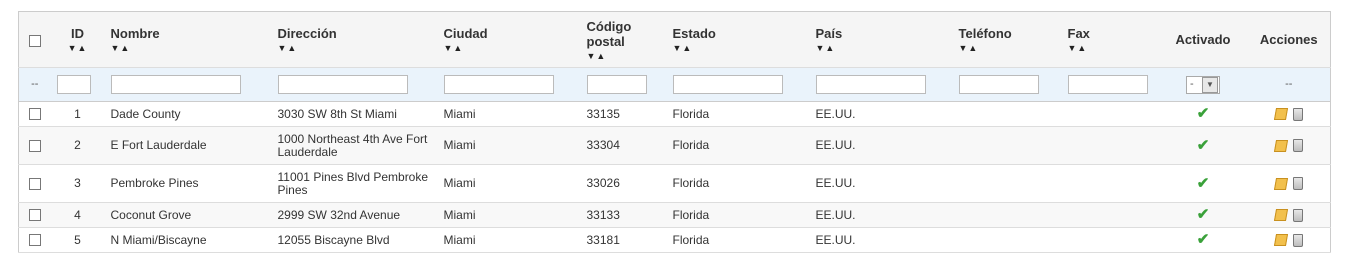 Image resolution: width=1345 pixels, height=267 pixels. What do you see at coordinates (605, 41) in the screenshot?
I see `header-codigo-label-2: postal` at bounding box center [605, 41].